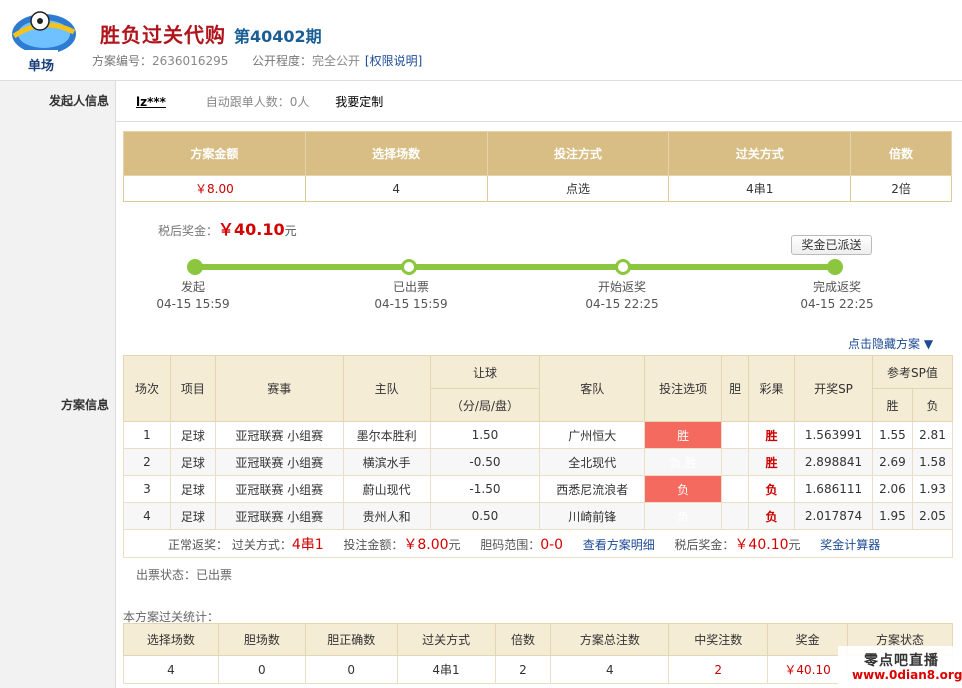 This screenshot has width=962, height=688. Describe the element at coordinates (336, 61) in the screenshot. I see `visibility-value: 完全公开` at that location.